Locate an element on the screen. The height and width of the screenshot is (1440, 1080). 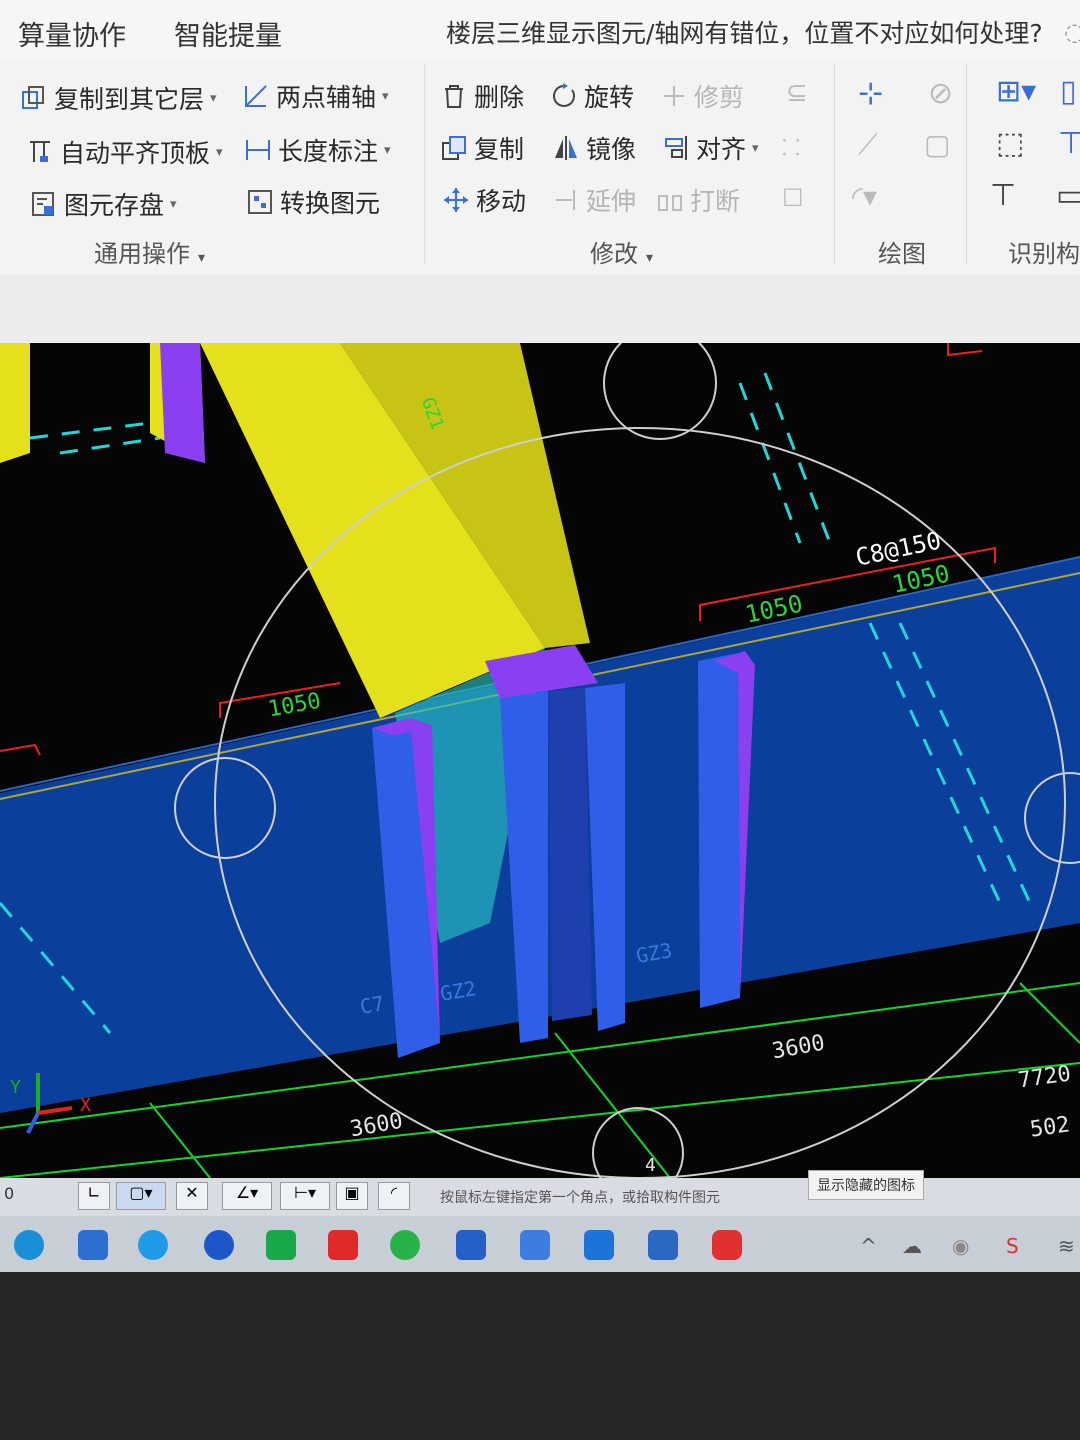
move-button: 移动 is located at coordinates (484, 200).